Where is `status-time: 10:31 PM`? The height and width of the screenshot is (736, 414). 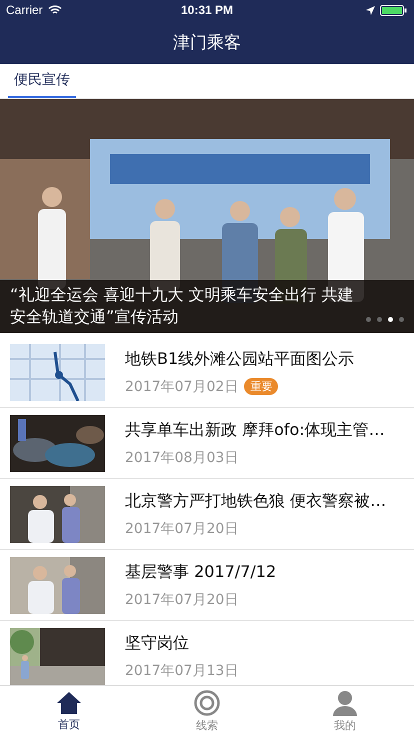
status-time: 10:31 PM is located at coordinates (207, 10).